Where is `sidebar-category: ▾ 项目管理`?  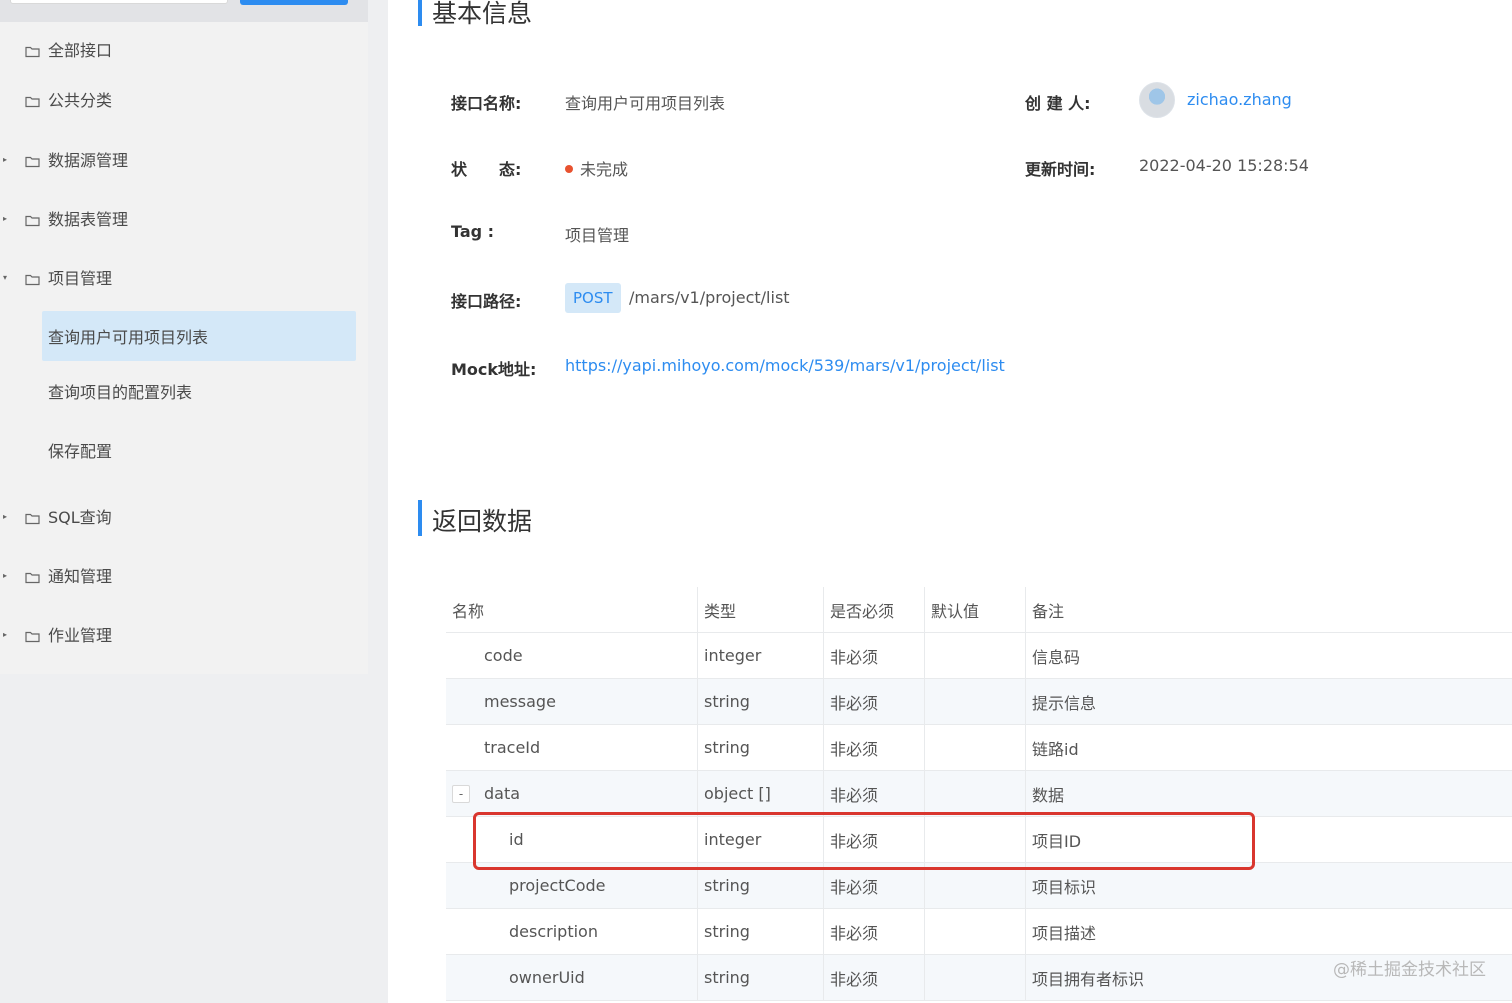 sidebar-category: ▾ 项目管理 is located at coordinates (184, 277).